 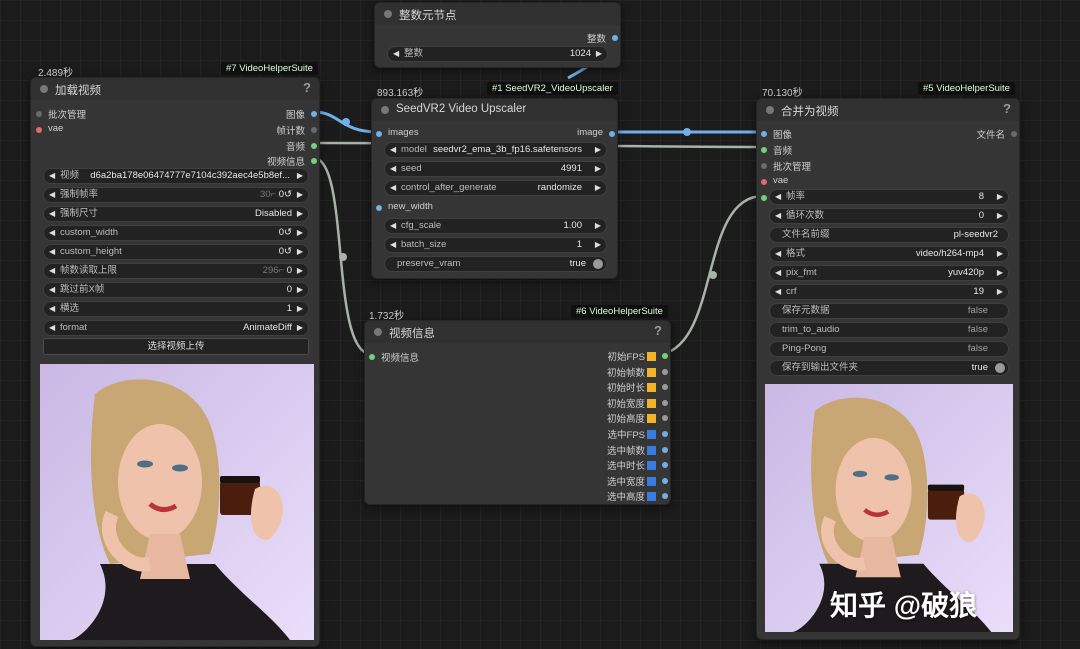 What do you see at coordinates (776, 150) in the screenshot?
I see `merge-input-audio: 音频` at bounding box center [776, 150].